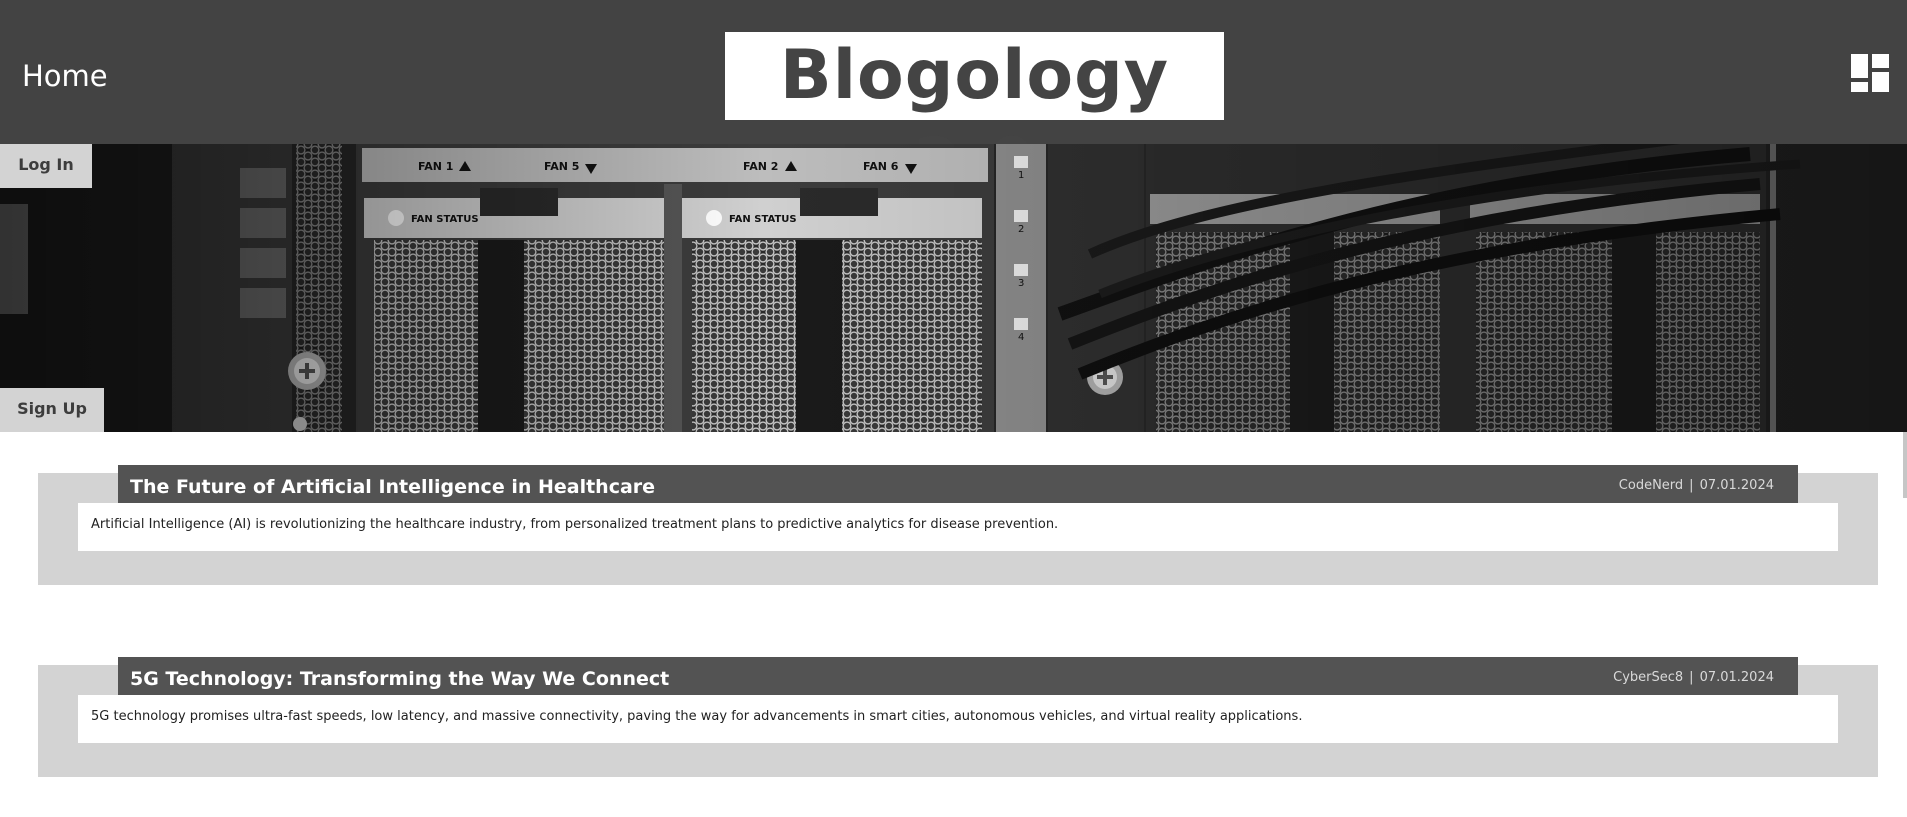  Describe the element at coordinates (52, 410) in the screenshot. I see `signup-button: Sign Up` at that location.